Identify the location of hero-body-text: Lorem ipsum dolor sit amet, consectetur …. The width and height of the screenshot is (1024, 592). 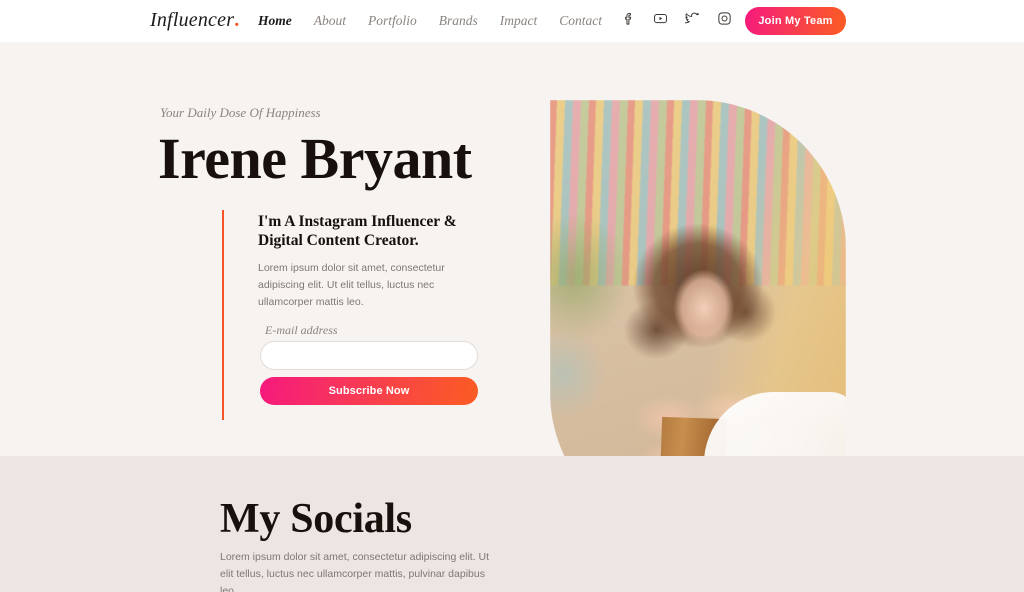
(351, 285).